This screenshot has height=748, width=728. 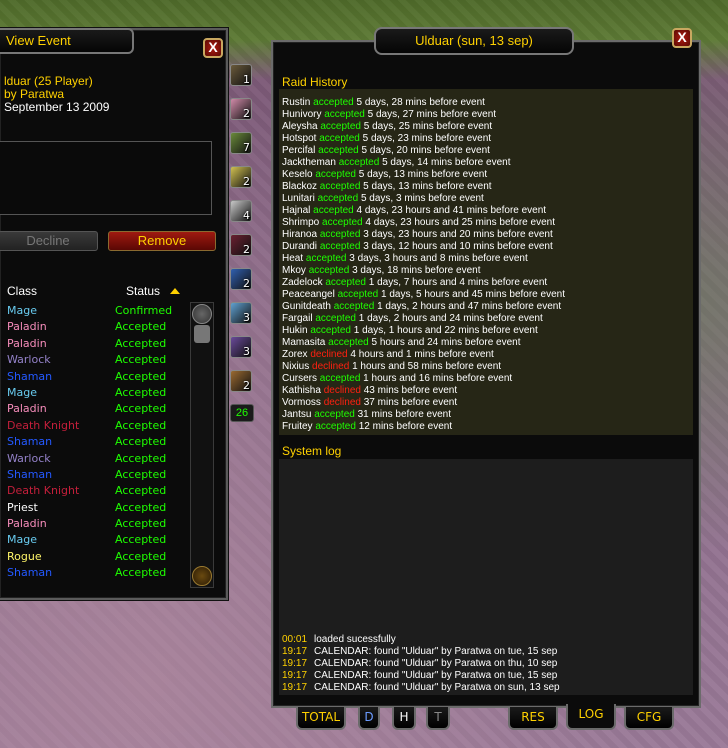 What do you see at coordinates (297, 426) in the screenshot?
I see `history-player: Fruitey` at bounding box center [297, 426].